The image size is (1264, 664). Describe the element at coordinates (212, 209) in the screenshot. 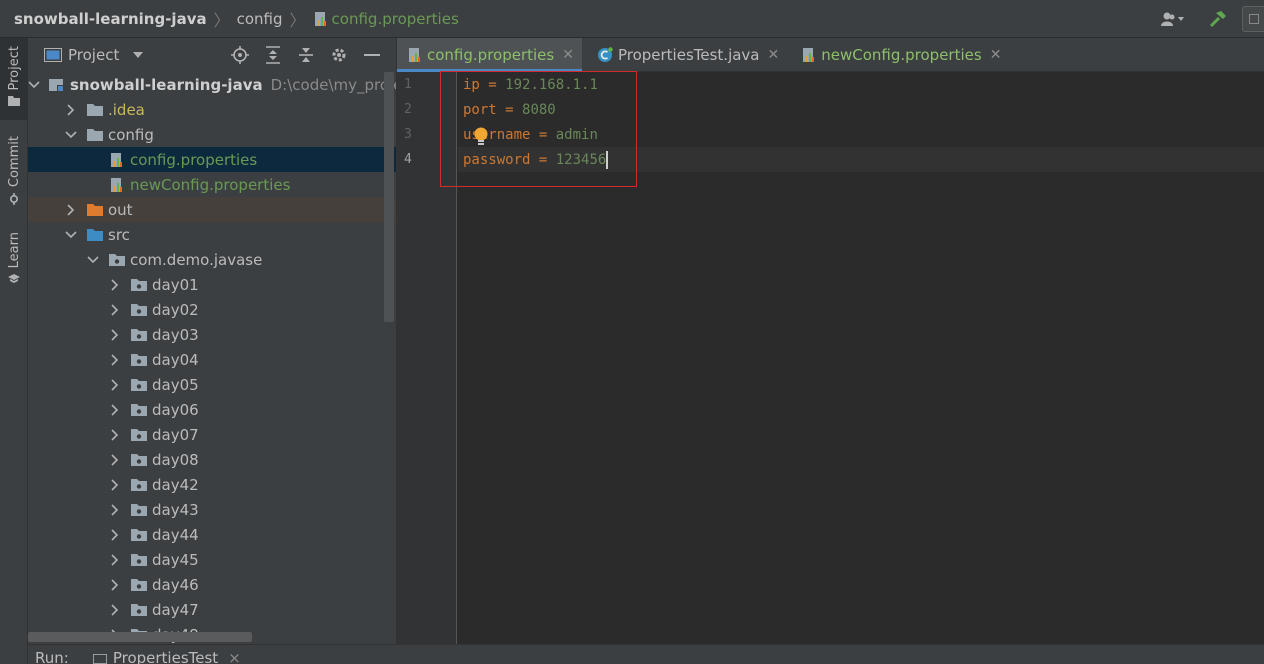

I see `tree-item-5: out` at that location.